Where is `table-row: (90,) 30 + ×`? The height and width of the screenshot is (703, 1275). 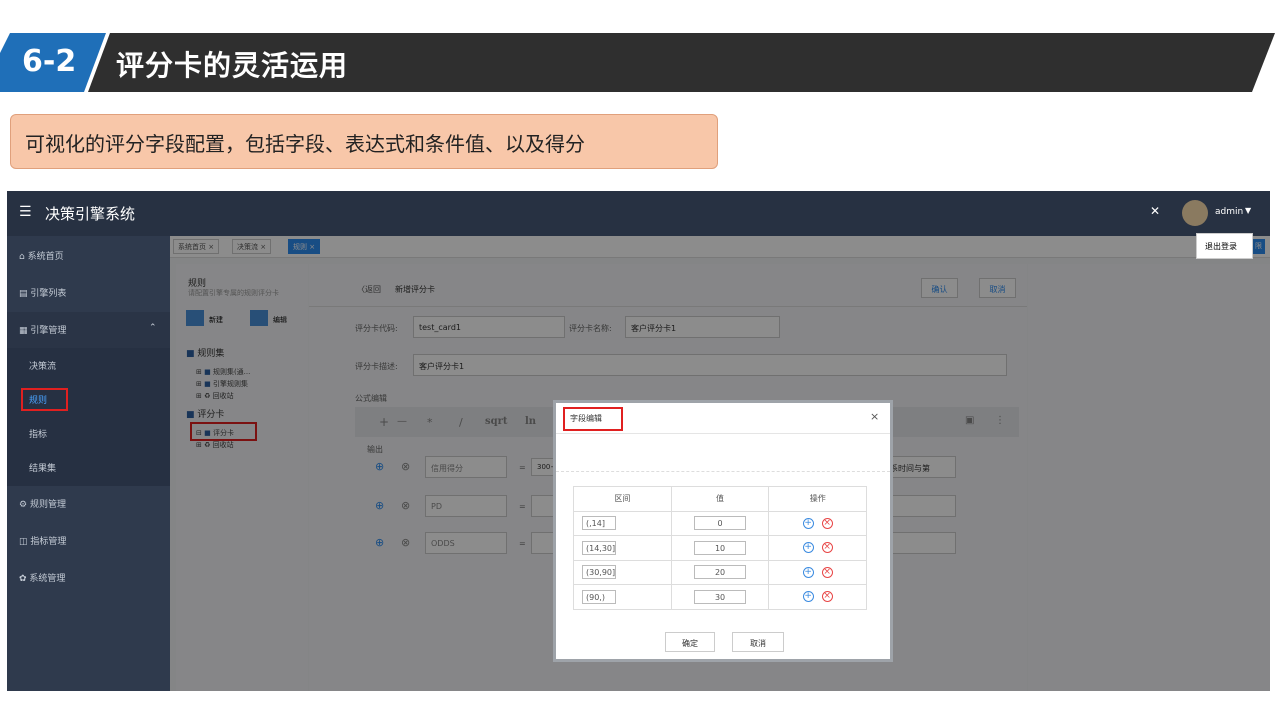 table-row: (90,) 30 + × is located at coordinates (720, 597).